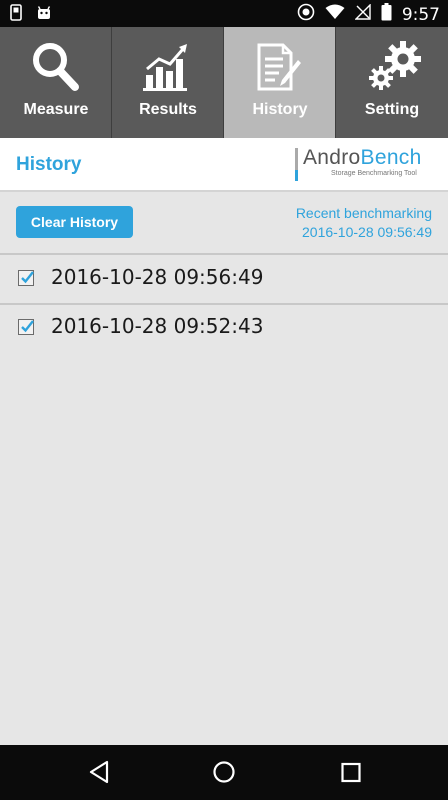 Image resolution: width=448 pixels, height=800 pixels. Describe the element at coordinates (165, 67) in the screenshot. I see `bar-chart-icon` at that location.